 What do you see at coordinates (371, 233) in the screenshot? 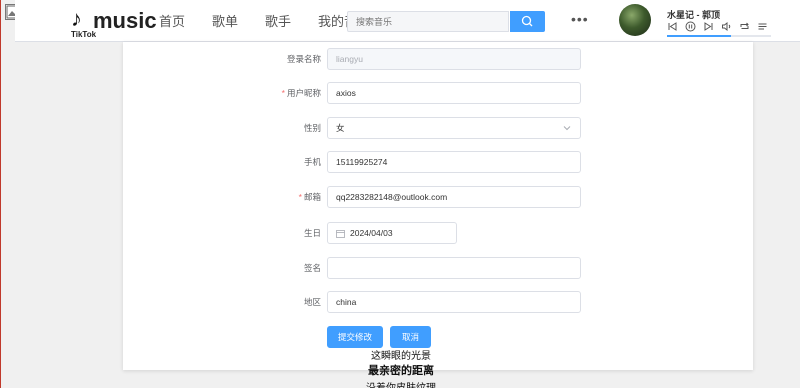
I see `birthday-value: 2024/04/03` at bounding box center [371, 233].